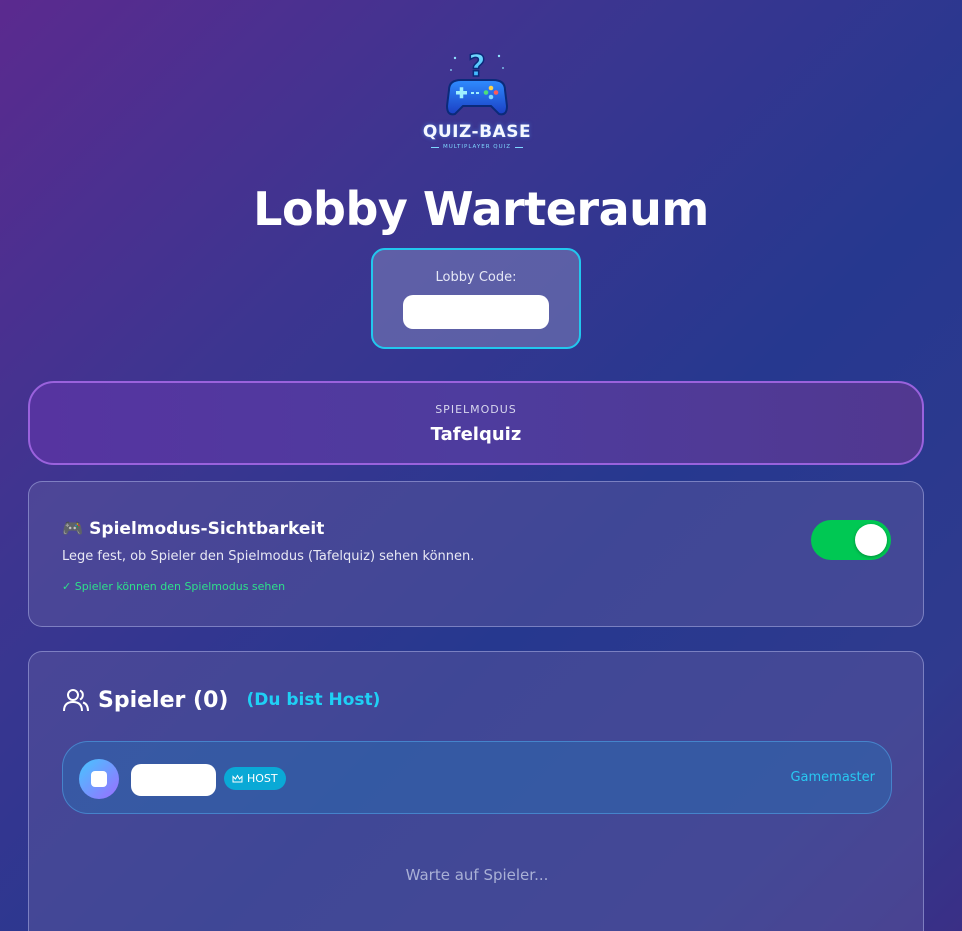  What do you see at coordinates (851, 540) in the screenshot?
I see `visibility-toggle` at bounding box center [851, 540].